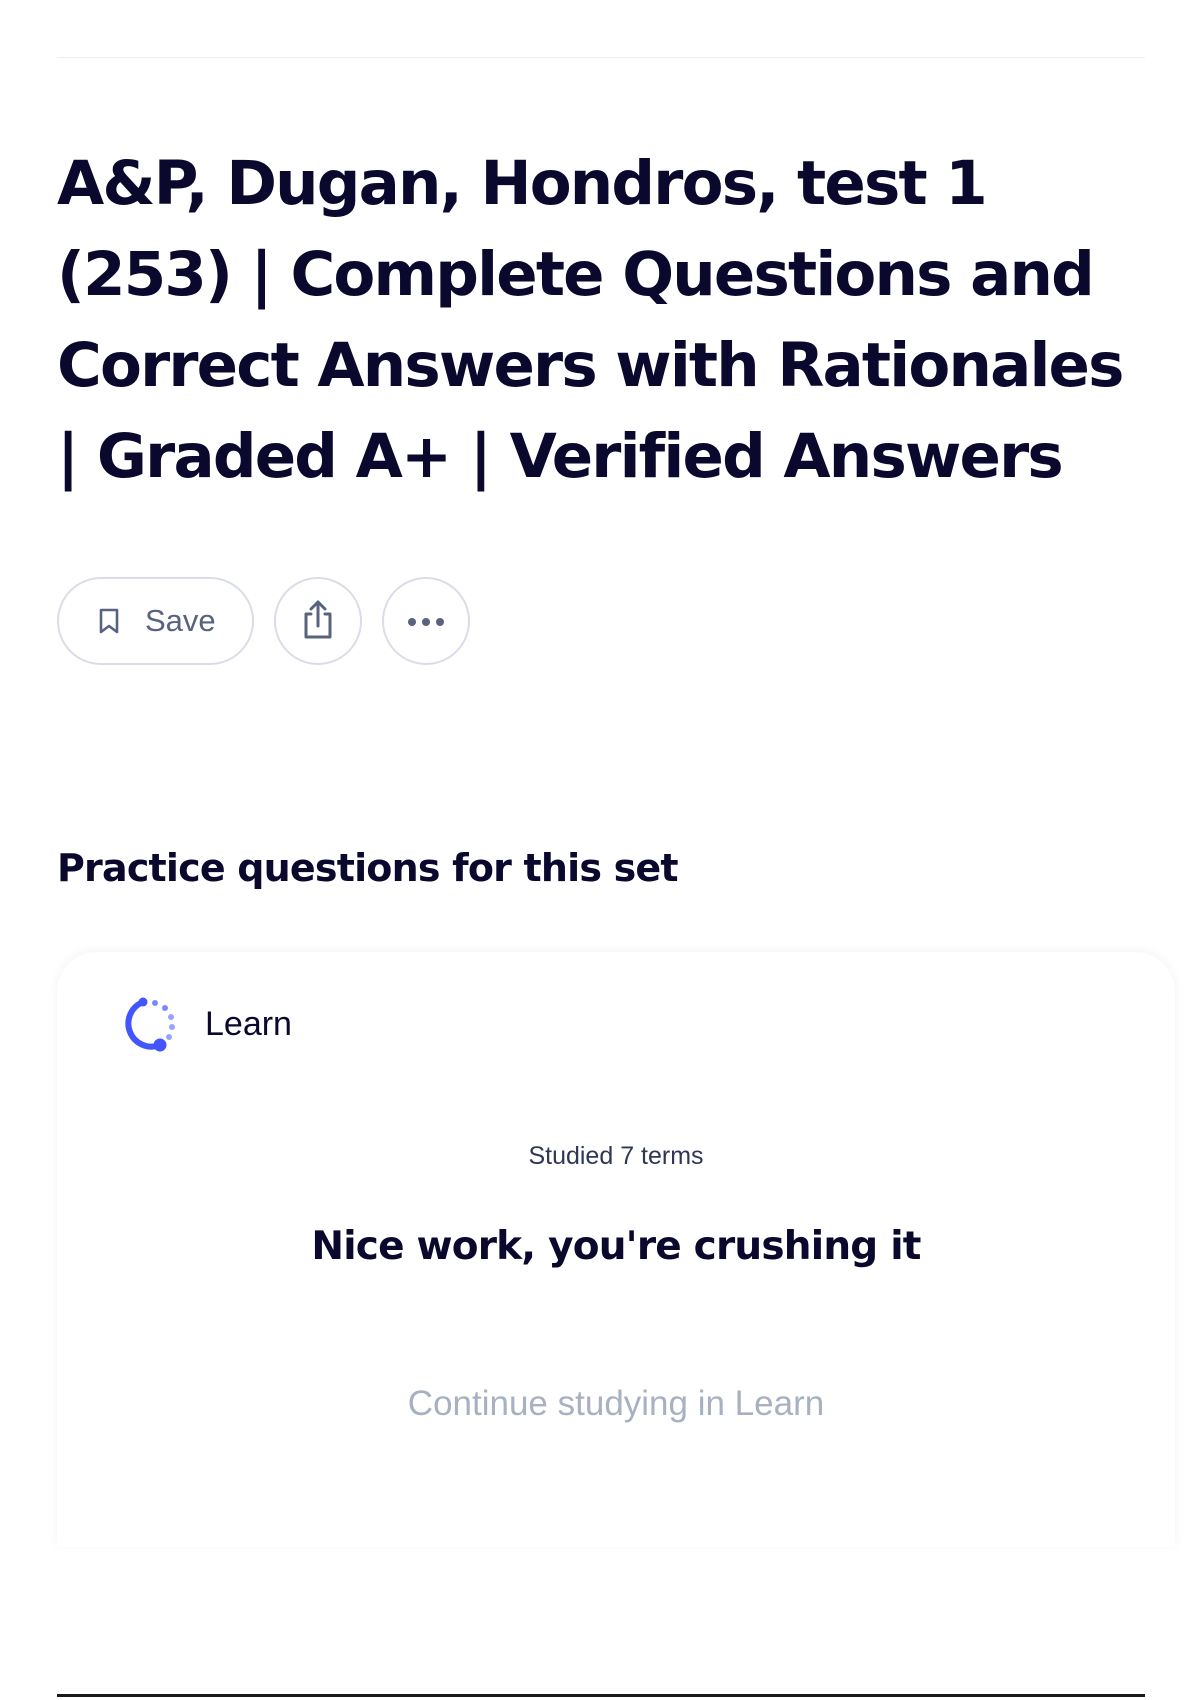 This screenshot has width=1200, height=1700. I want to click on continue-learn-link: Continue studying in Learn, so click(616, 1404).